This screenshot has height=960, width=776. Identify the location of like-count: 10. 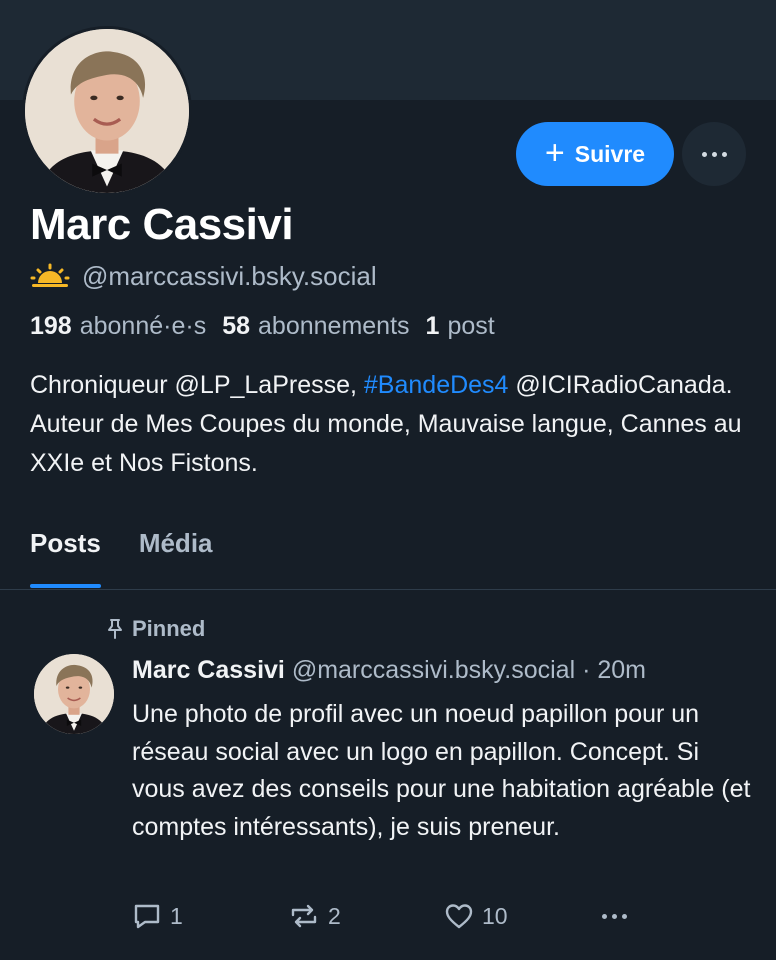
(495, 915).